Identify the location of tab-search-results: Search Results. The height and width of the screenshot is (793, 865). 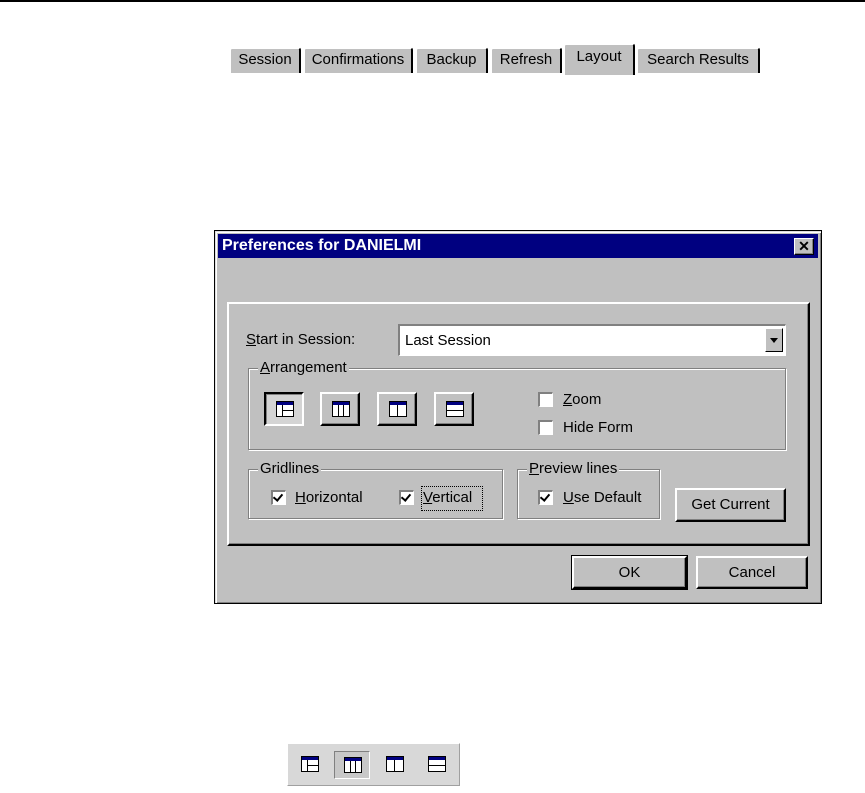
(698, 60).